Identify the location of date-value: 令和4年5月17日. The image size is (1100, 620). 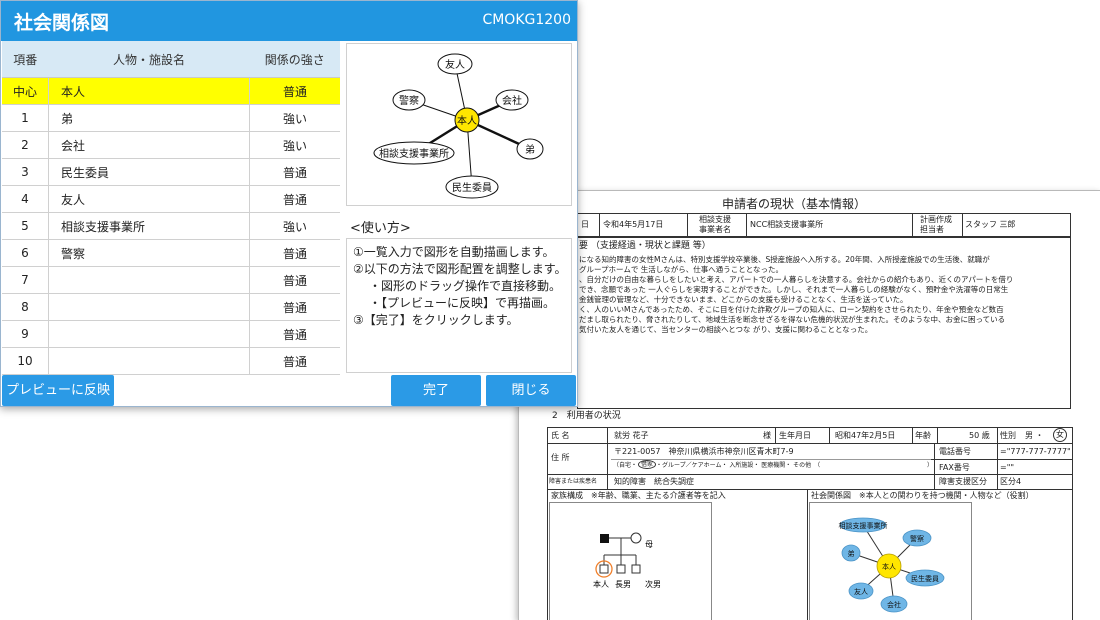
(633, 224).